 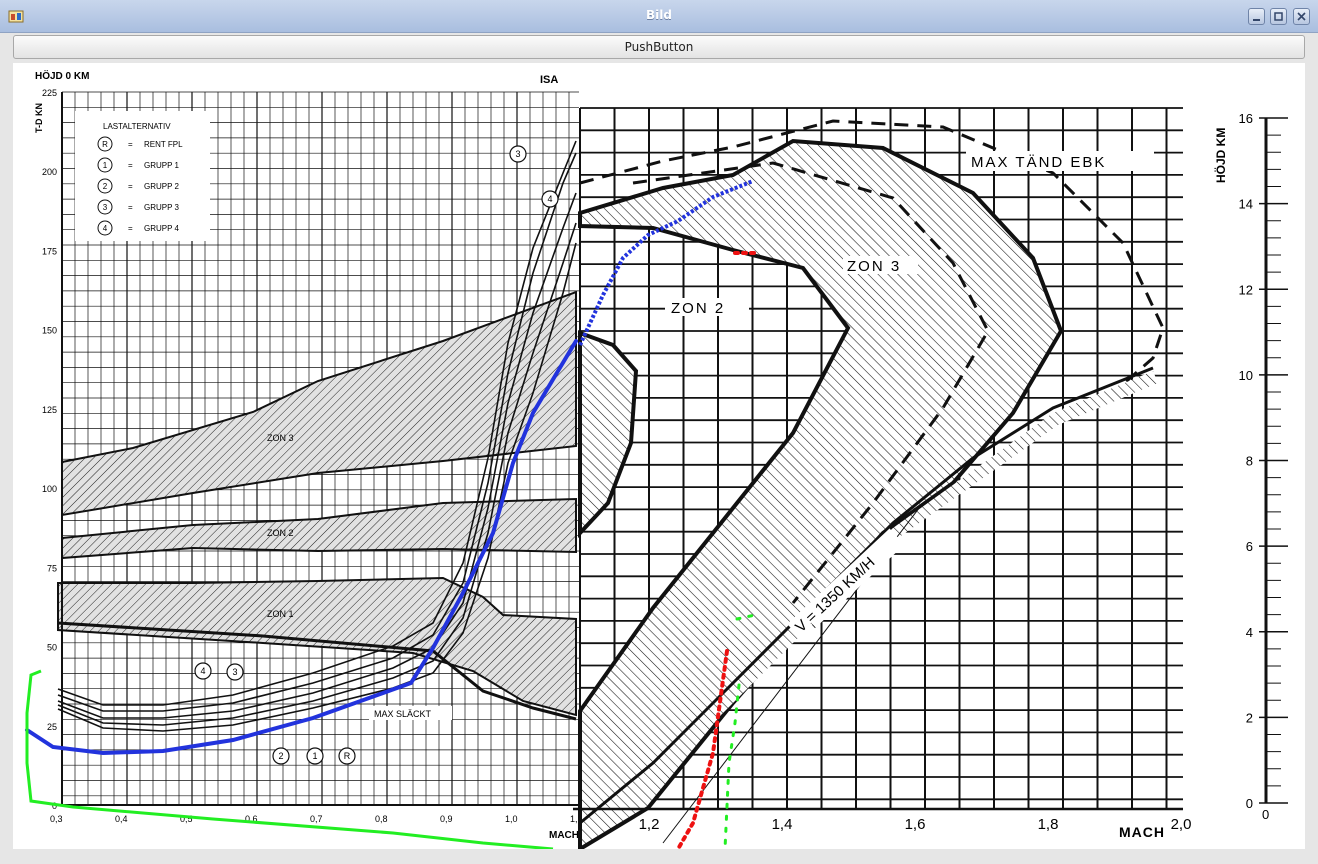 I want to click on altitude-tick: 0, so click(x=1249, y=803).